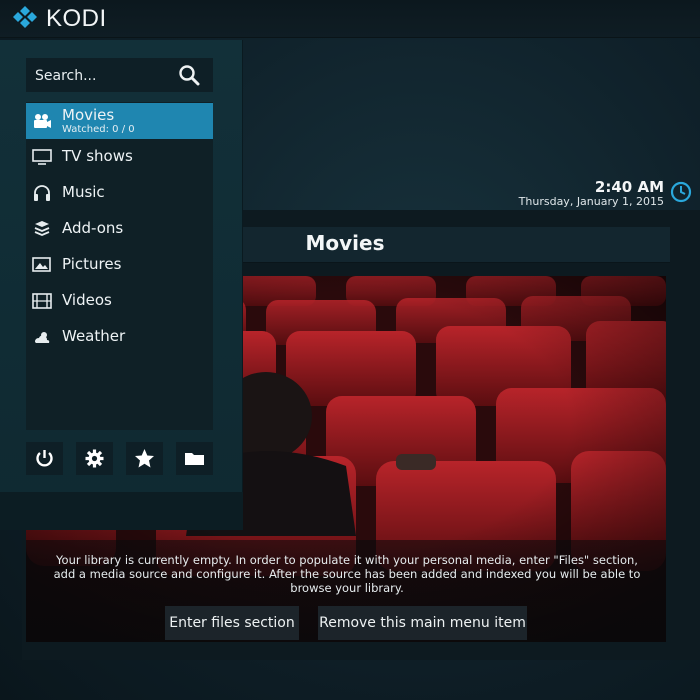 This screenshot has width=700, height=700. Describe the element at coordinates (98, 129) in the screenshot. I see `watched-count: Watched: 0 / 0` at that location.